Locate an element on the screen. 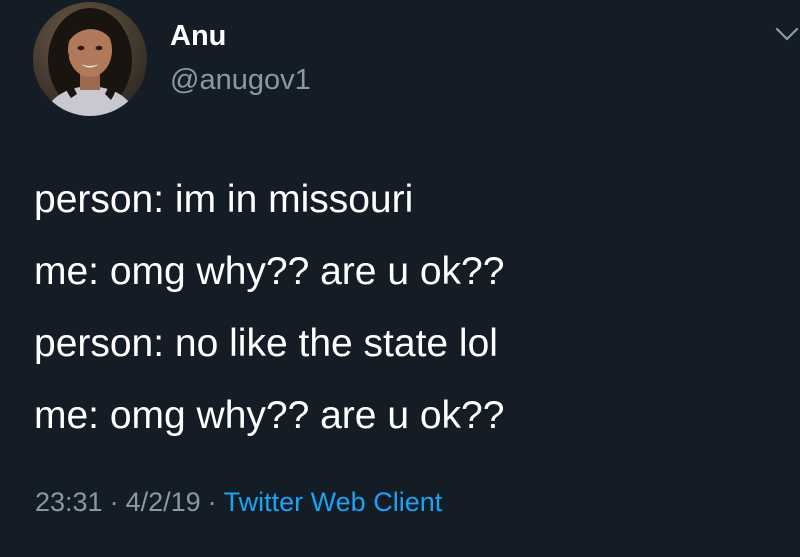  tweet-time: 23:31 is located at coordinates (69, 502).